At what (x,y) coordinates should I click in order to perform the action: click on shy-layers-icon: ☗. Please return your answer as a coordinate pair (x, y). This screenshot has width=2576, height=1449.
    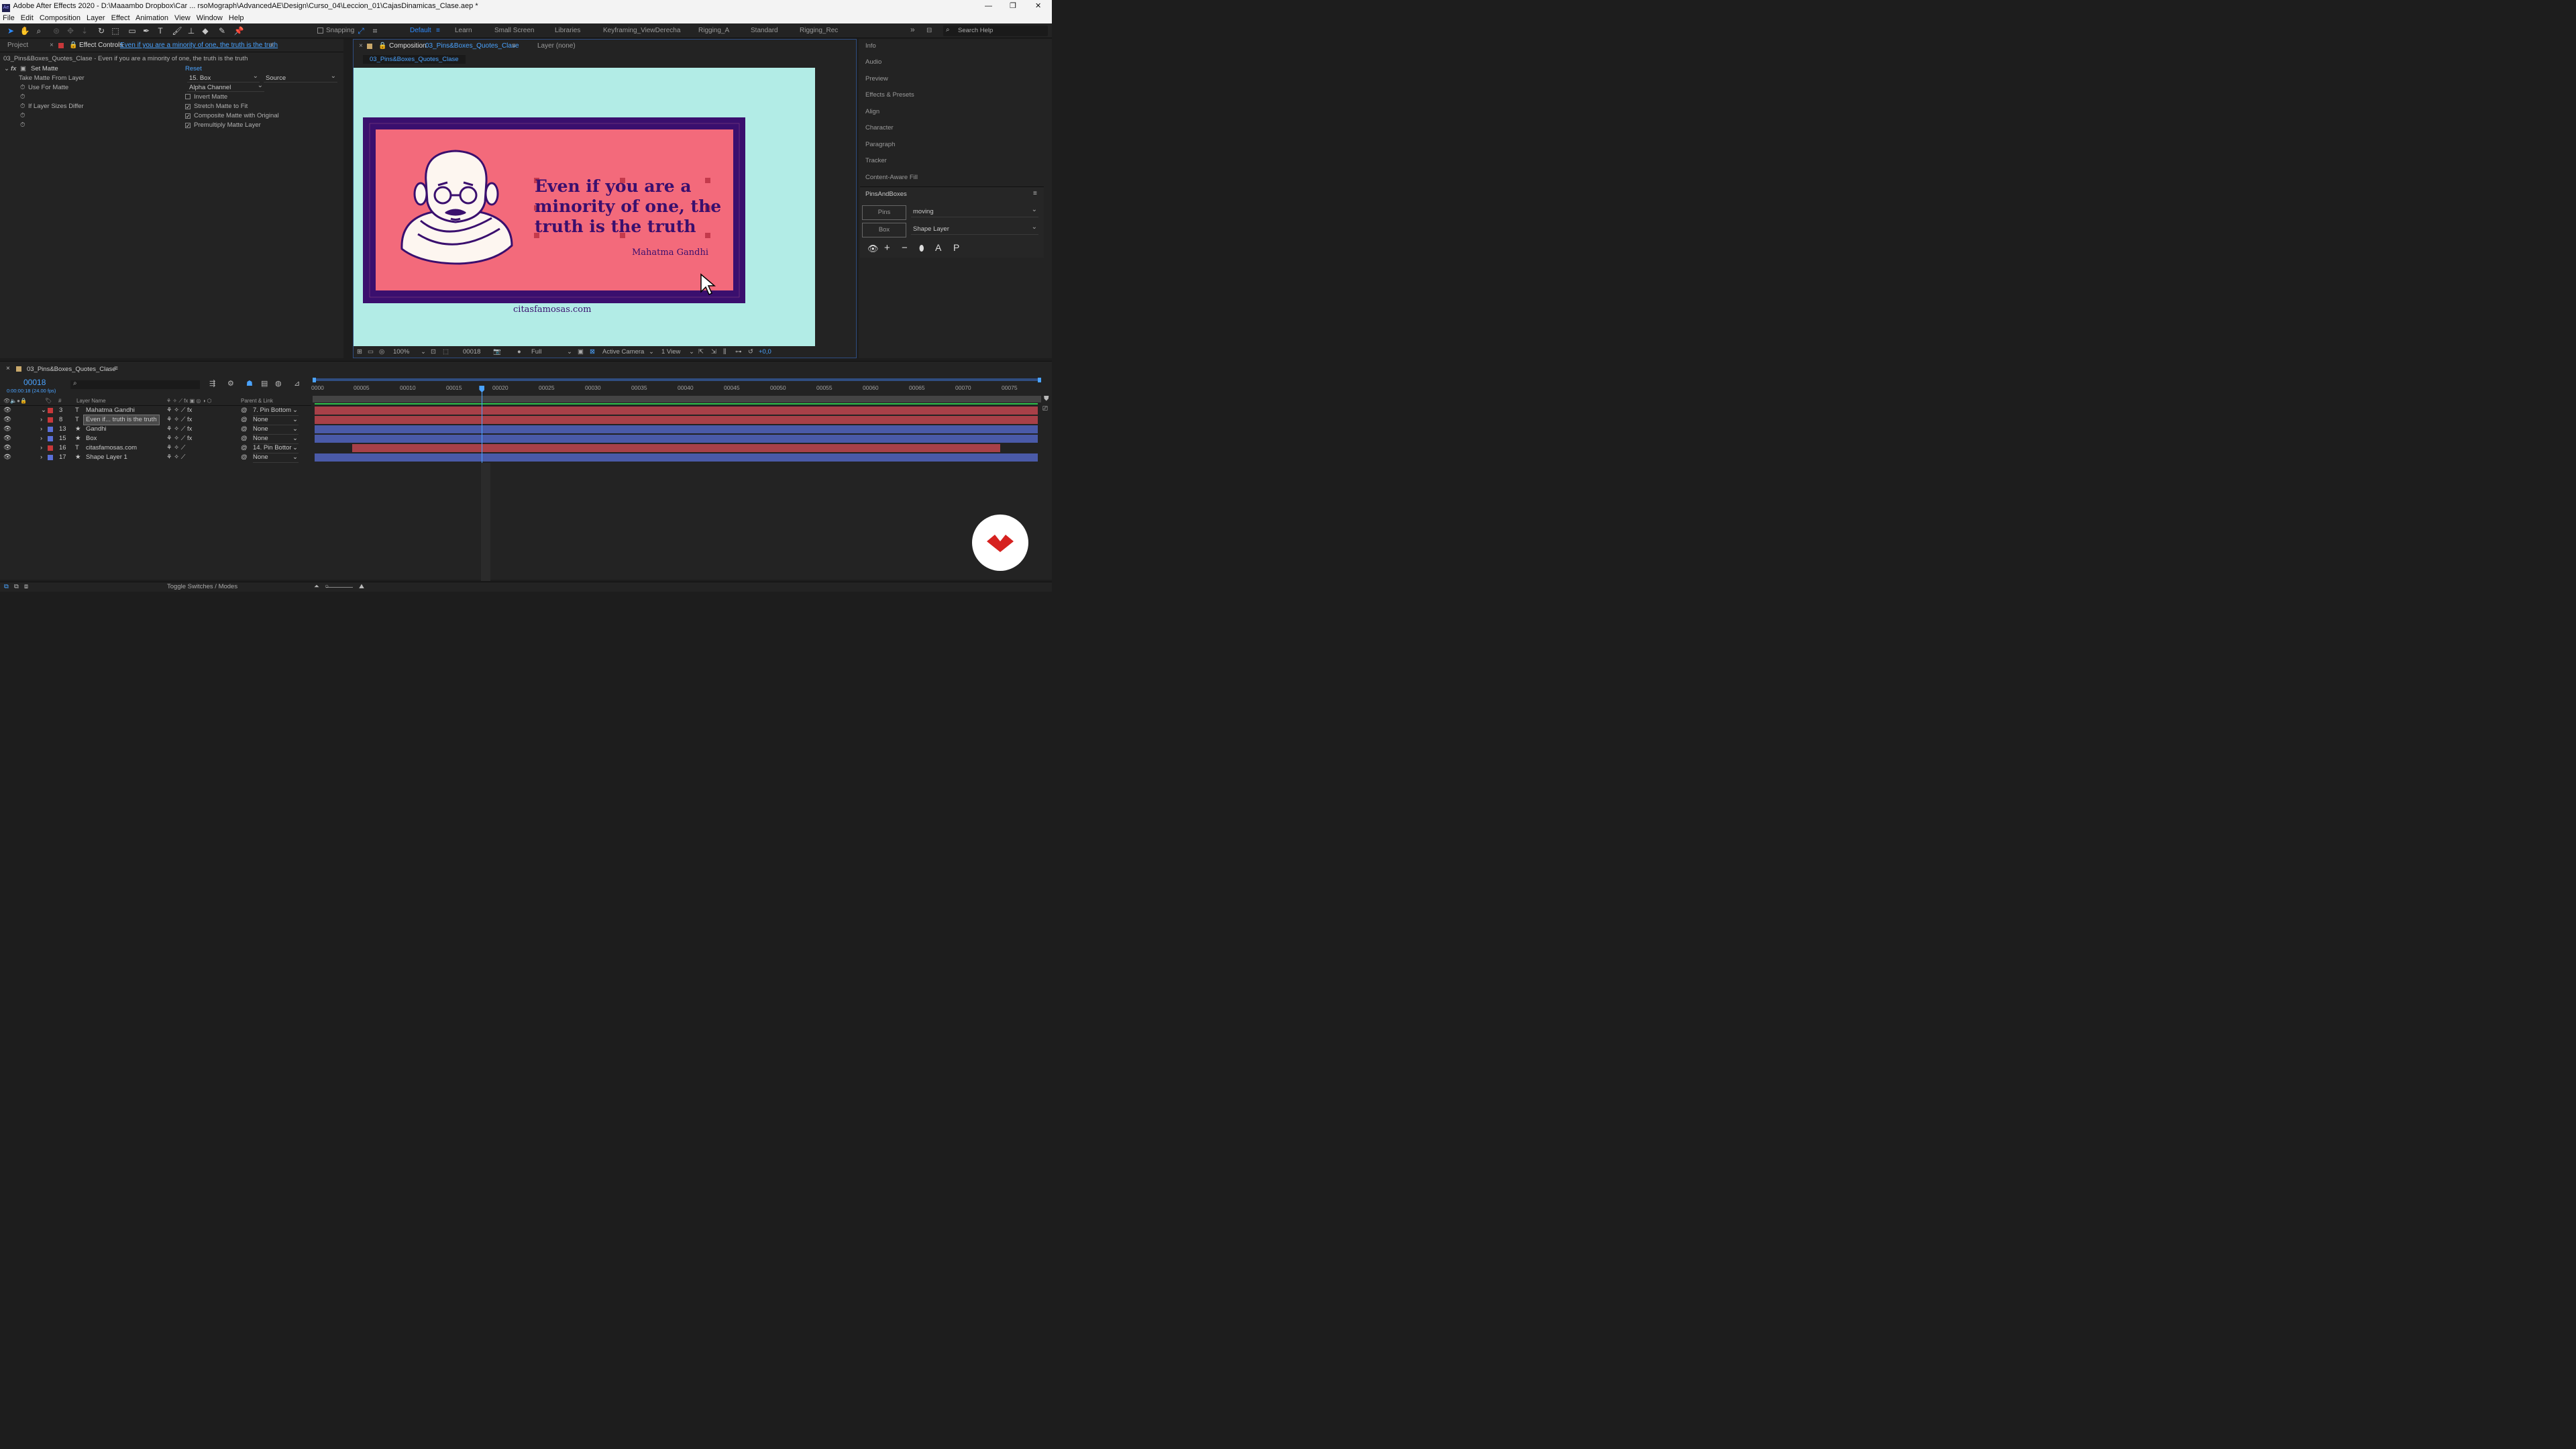
    Looking at the image, I should click on (249, 383).